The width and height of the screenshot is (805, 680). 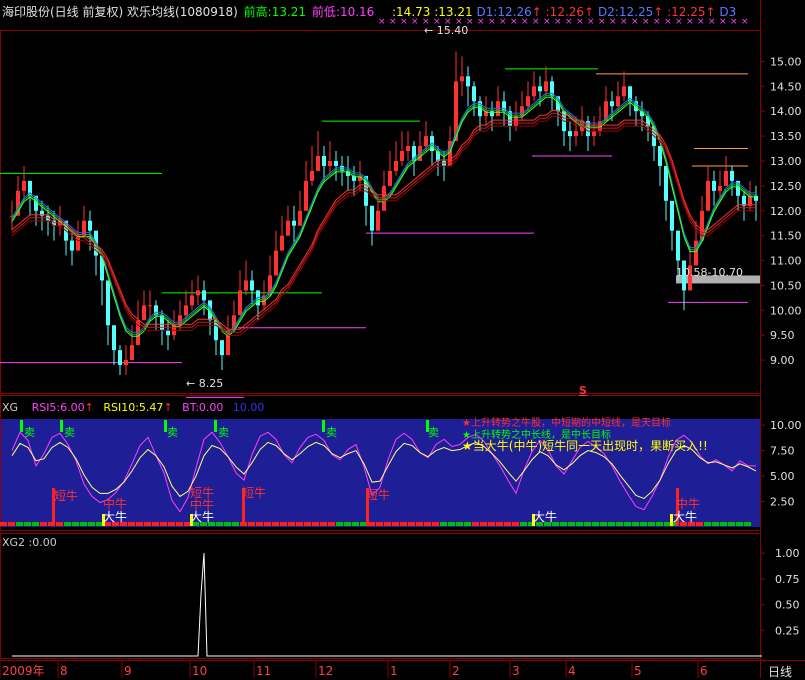 What do you see at coordinates (786, 261) in the screenshot?
I see `price-tick-label: 11.00` at bounding box center [786, 261].